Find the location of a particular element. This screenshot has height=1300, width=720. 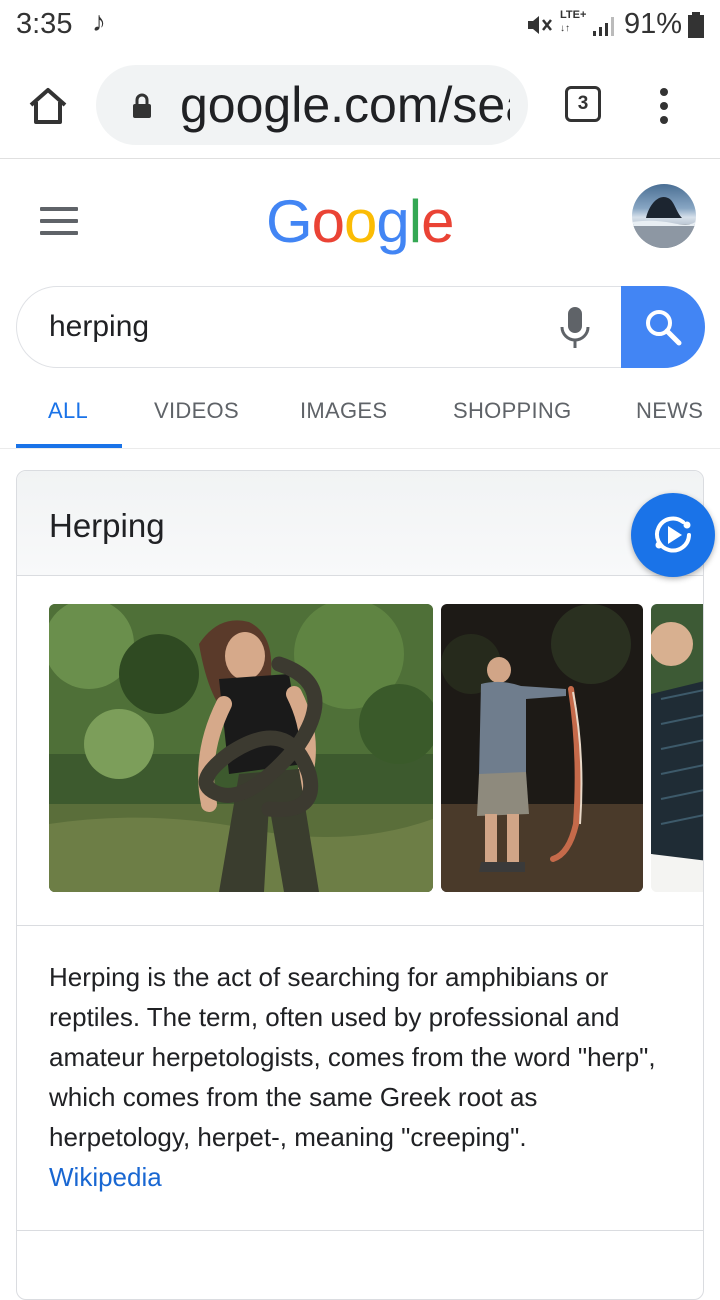

google-logo-letter: e is located at coordinates (437, 221).